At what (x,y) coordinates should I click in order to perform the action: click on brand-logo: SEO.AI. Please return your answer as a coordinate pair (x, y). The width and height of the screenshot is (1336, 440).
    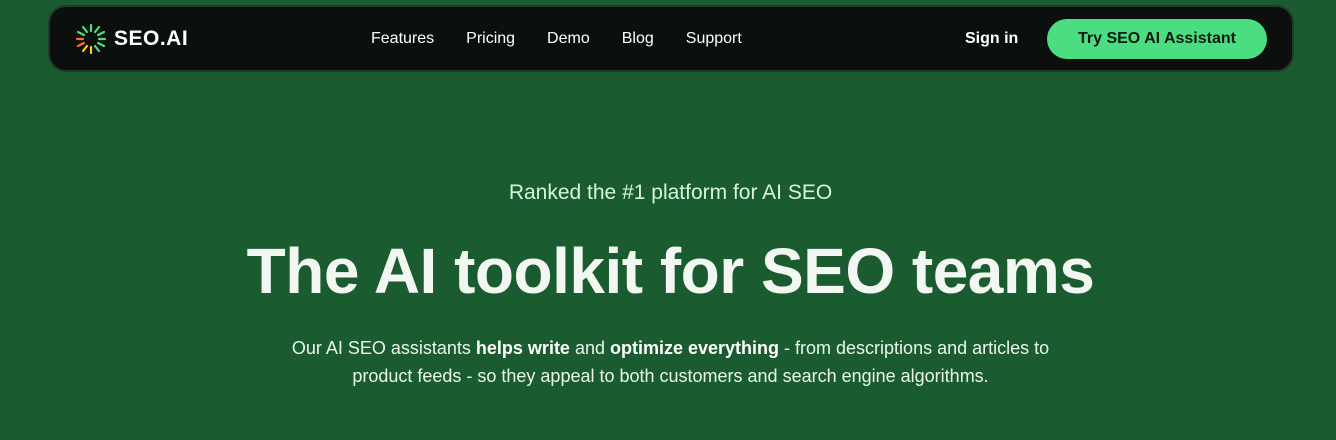
    Looking at the image, I should click on (131, 39).